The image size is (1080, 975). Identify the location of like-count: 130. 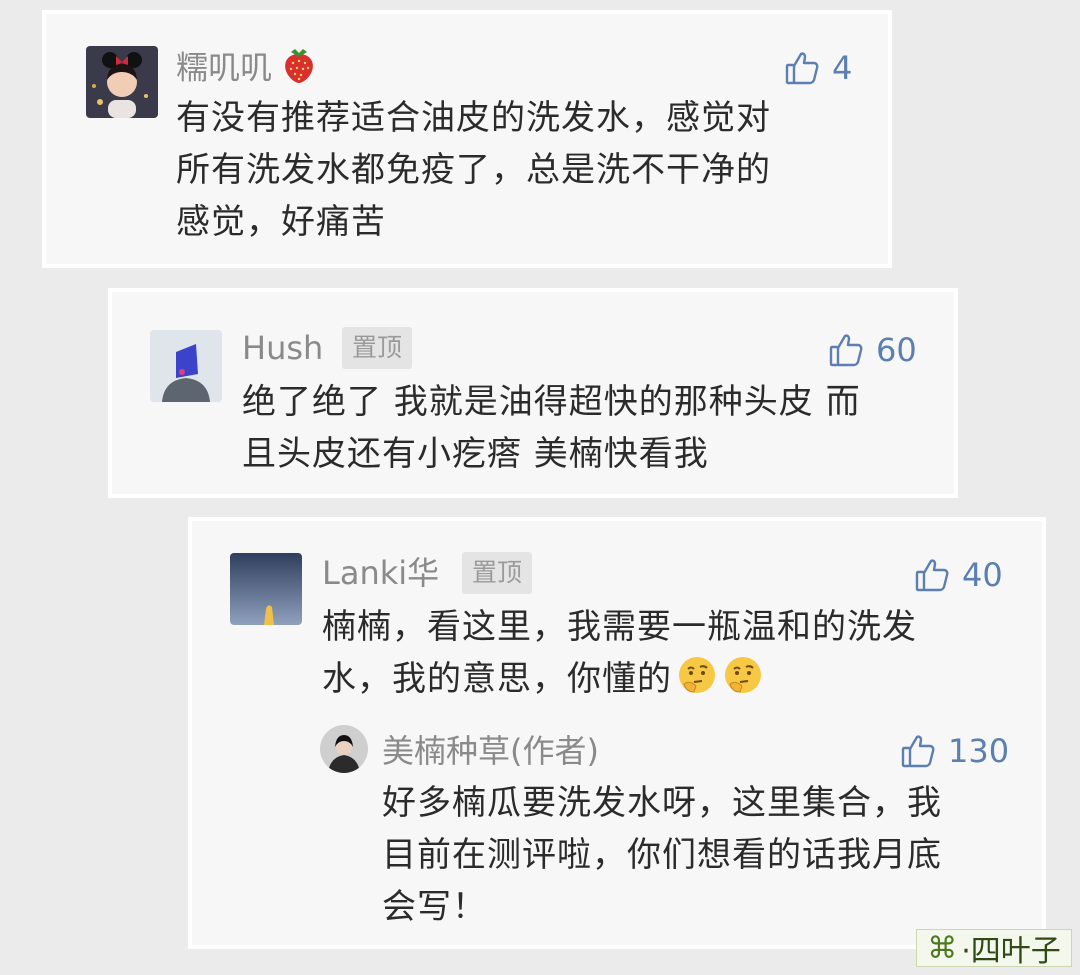
(979, 751).